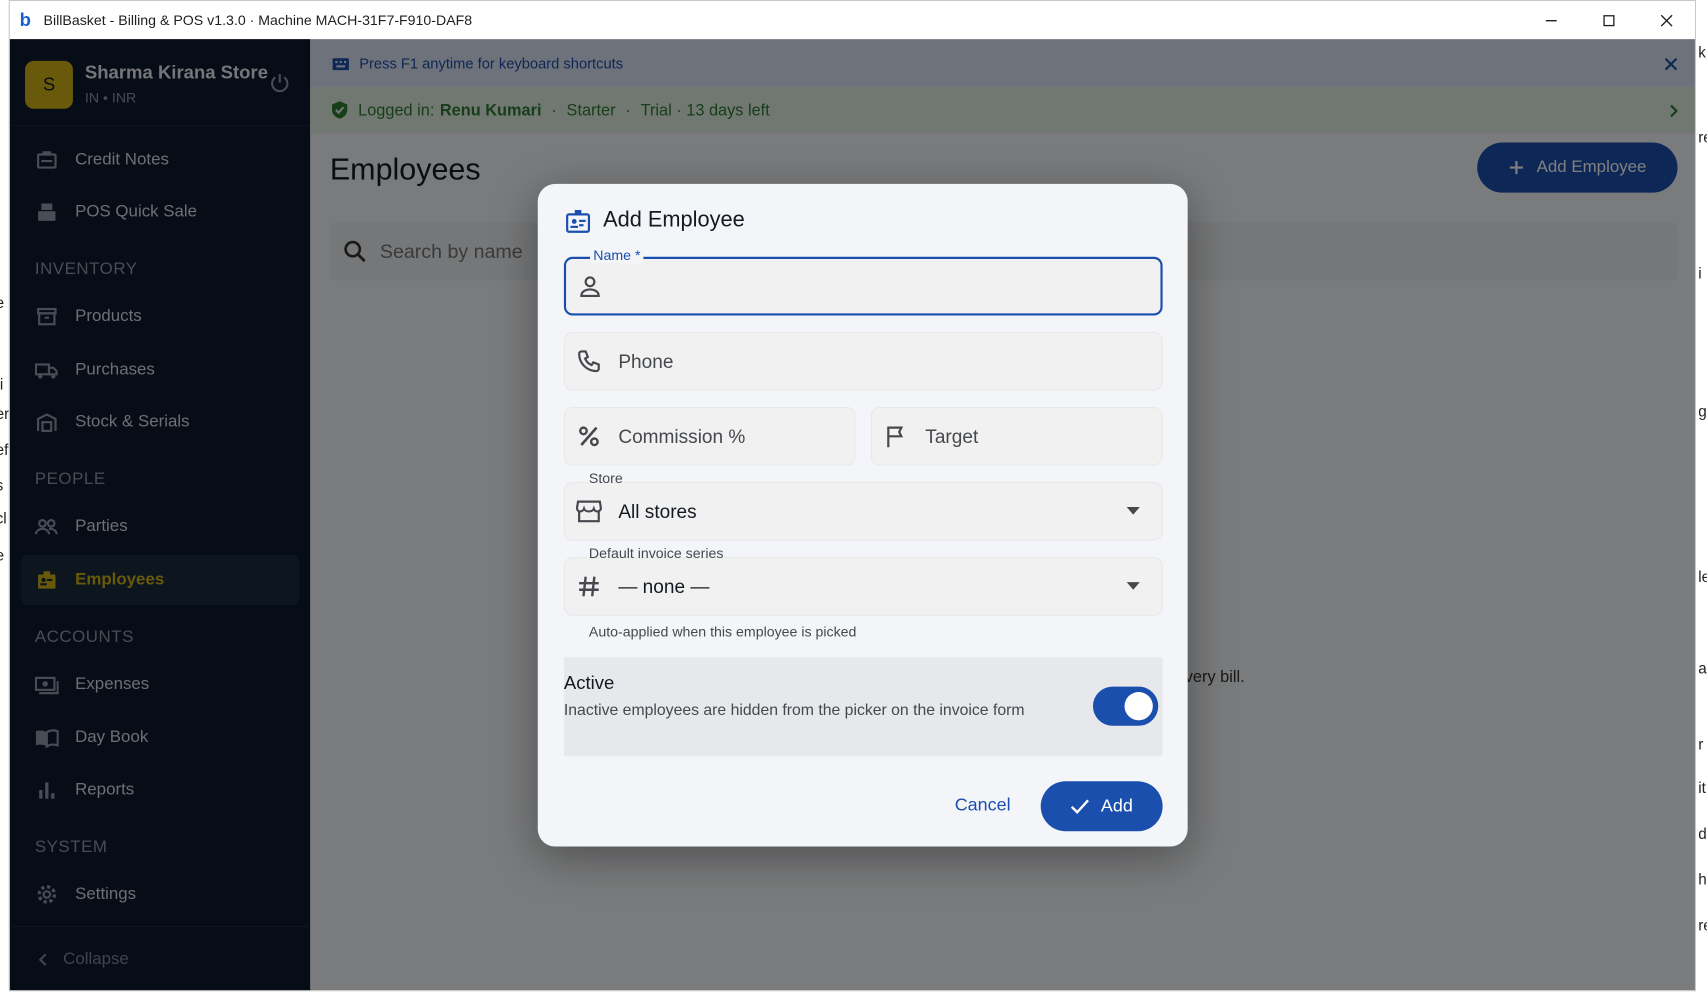  I want to click on percent-icon, so click(589, 436).